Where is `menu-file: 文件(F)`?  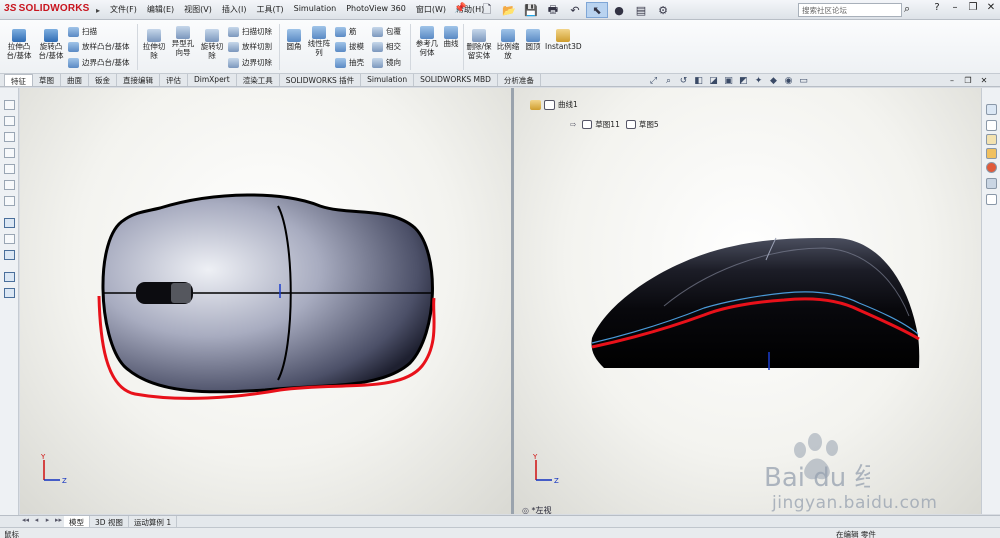
menu-file: 文件(F) is located at coordinates (123, 9).